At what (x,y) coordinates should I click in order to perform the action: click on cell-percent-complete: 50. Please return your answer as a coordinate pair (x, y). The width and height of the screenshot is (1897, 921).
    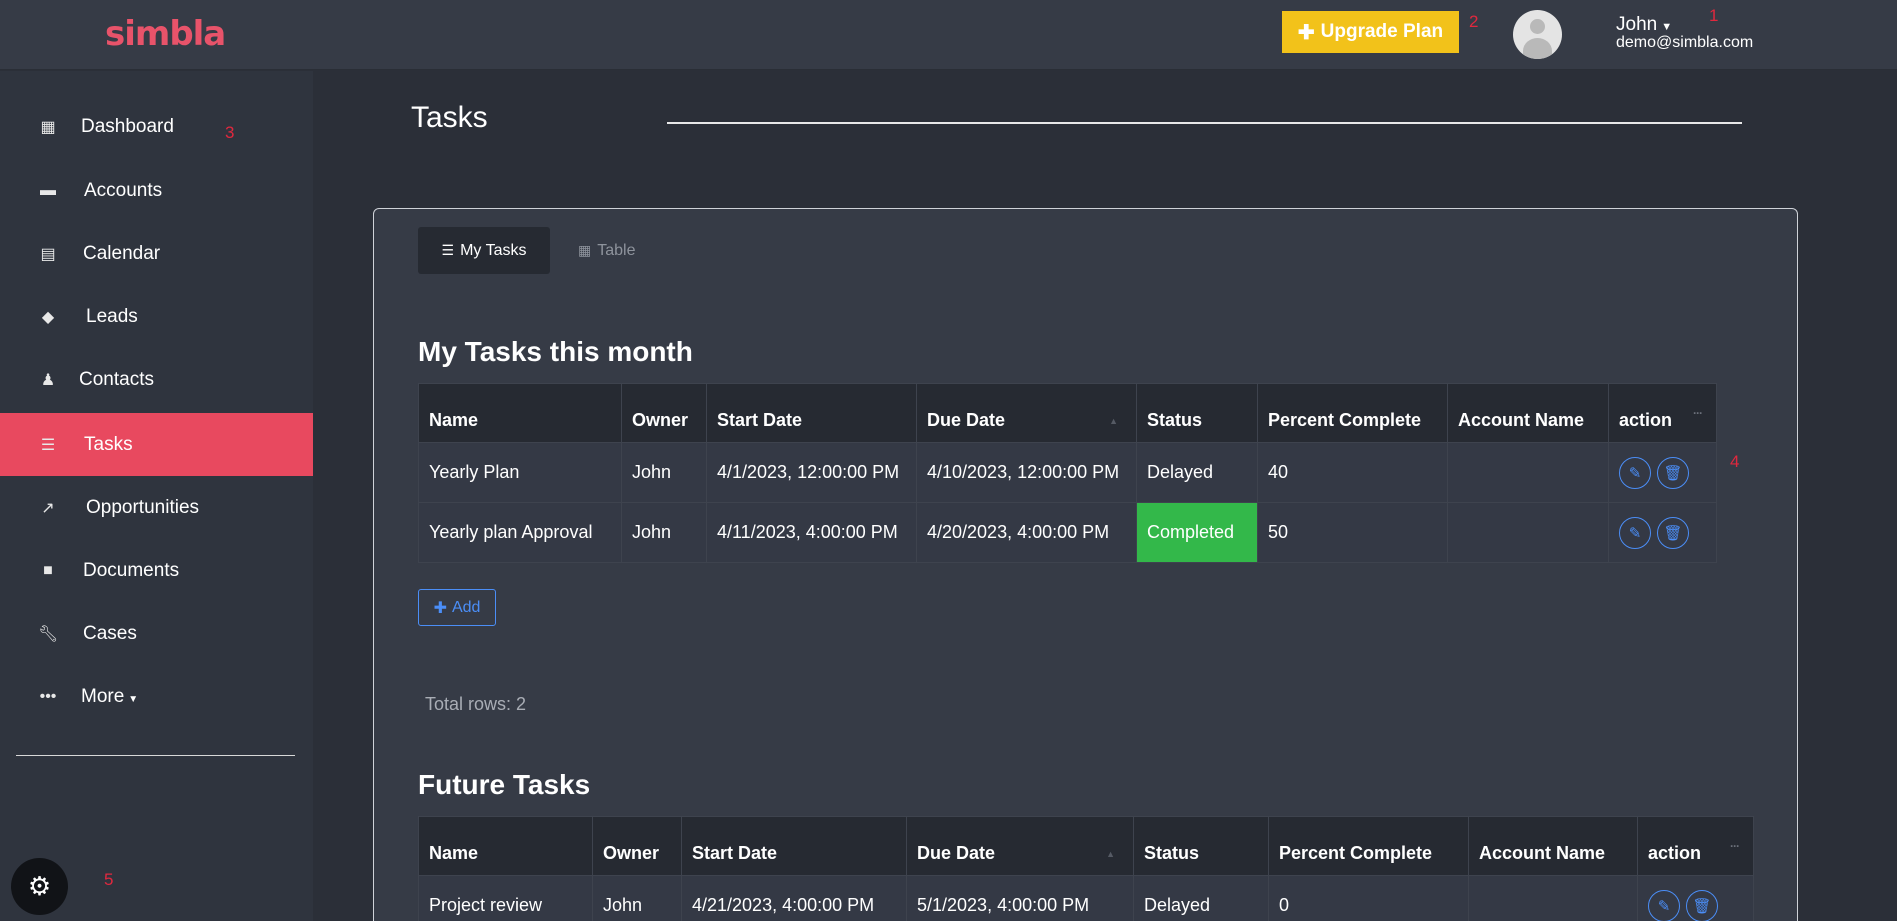
    Looking at the image, I should click on (1352, 532).